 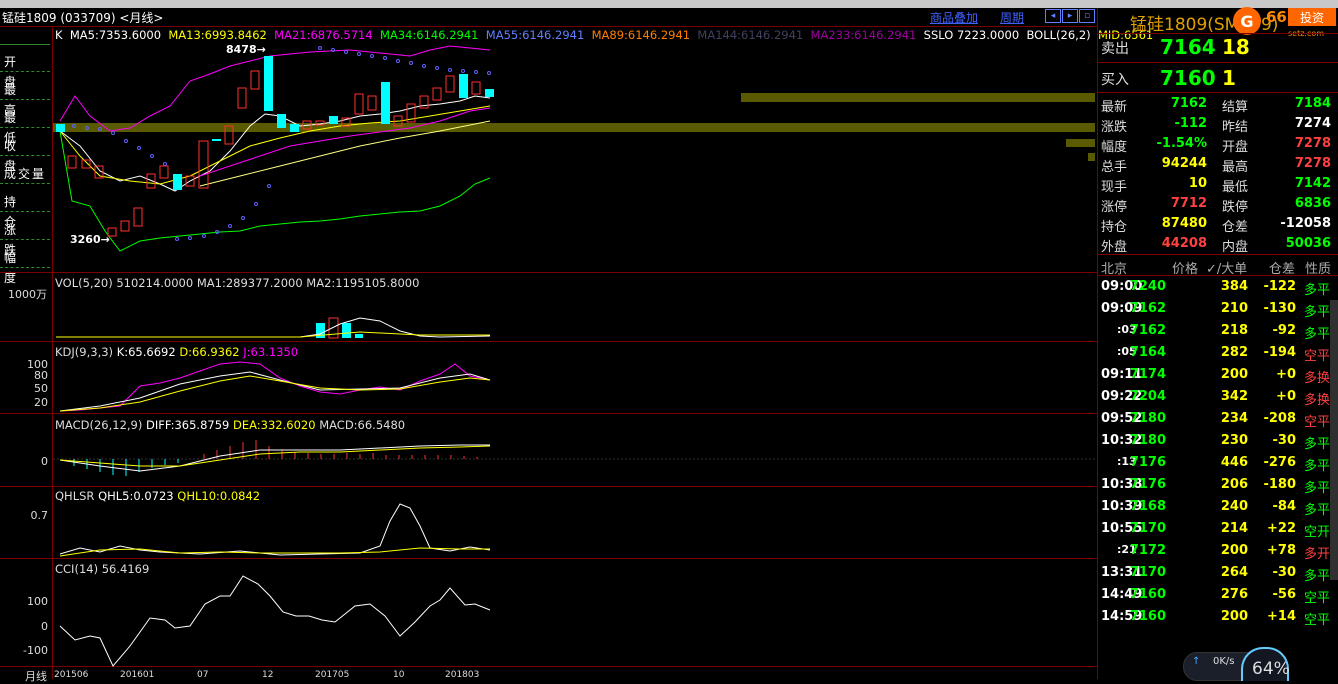 I want to click on quote-value: 7278, so click(x=1312, y=163).